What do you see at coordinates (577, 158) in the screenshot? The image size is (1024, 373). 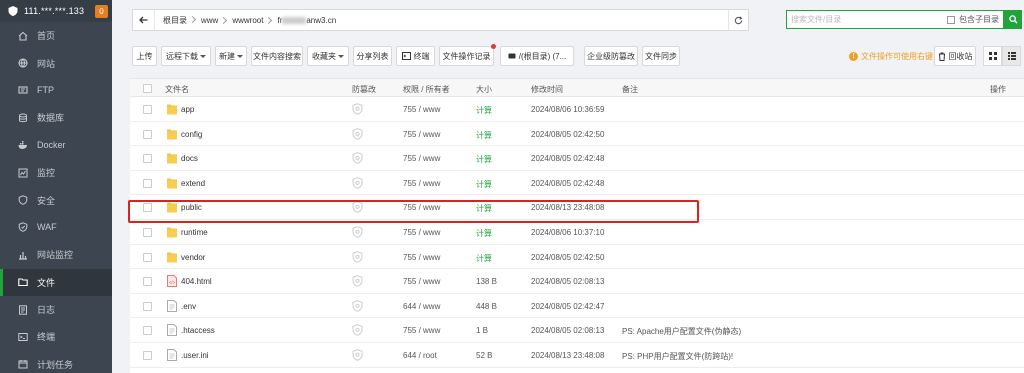 I see `table-row: docs 755 / www 计算 2024/08/05 02:42:48` at bounding box center [577, 158].